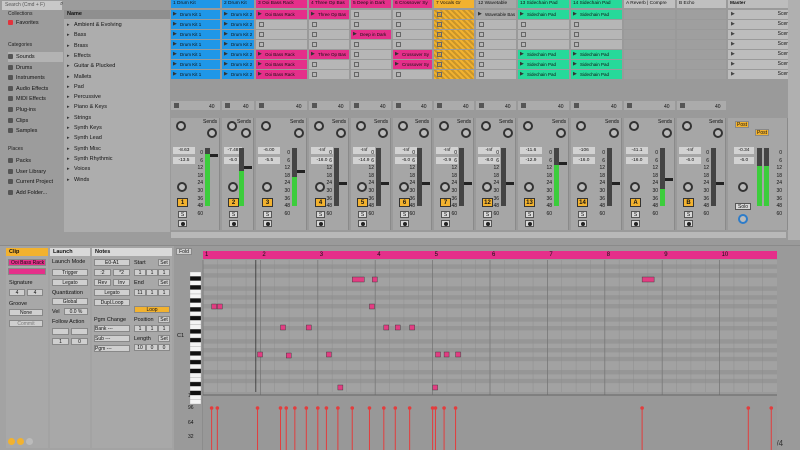 The height and width of the screenshot is (450, 800). I want to click on browser-list-item: Effects, so click(117, 56).